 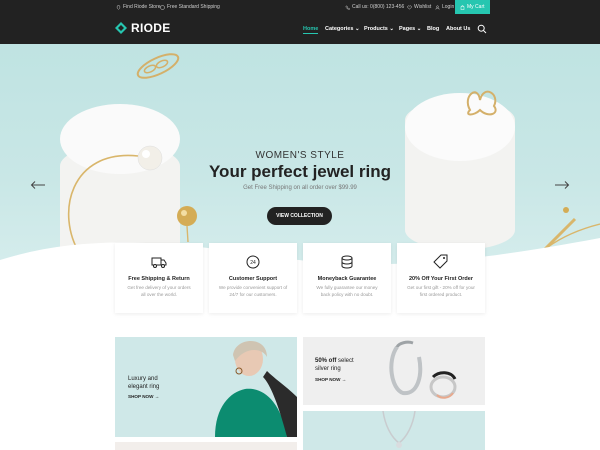 What do you see at coordinates (448, 7) in the screenshot?
I see `login-label: Login` at bounding box center [448, 7].